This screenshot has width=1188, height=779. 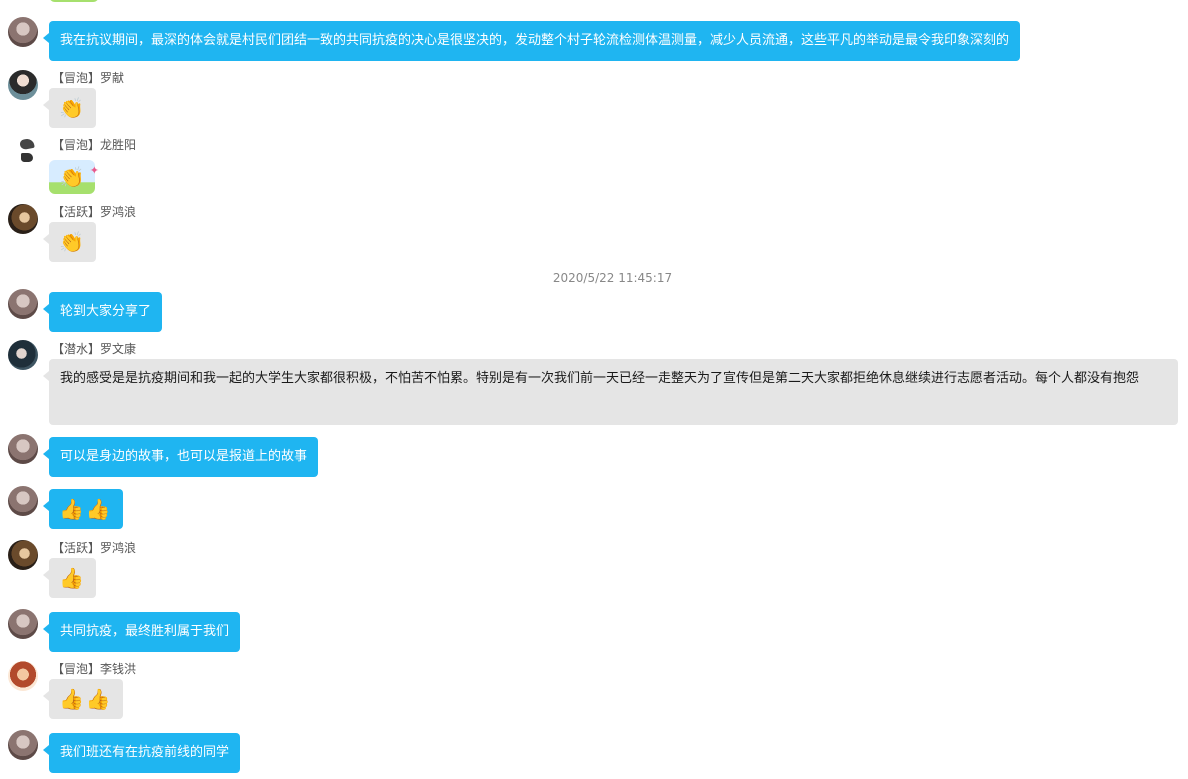 I want to click on clapping-hands-icon: 👏, so click(x=72, y=177).